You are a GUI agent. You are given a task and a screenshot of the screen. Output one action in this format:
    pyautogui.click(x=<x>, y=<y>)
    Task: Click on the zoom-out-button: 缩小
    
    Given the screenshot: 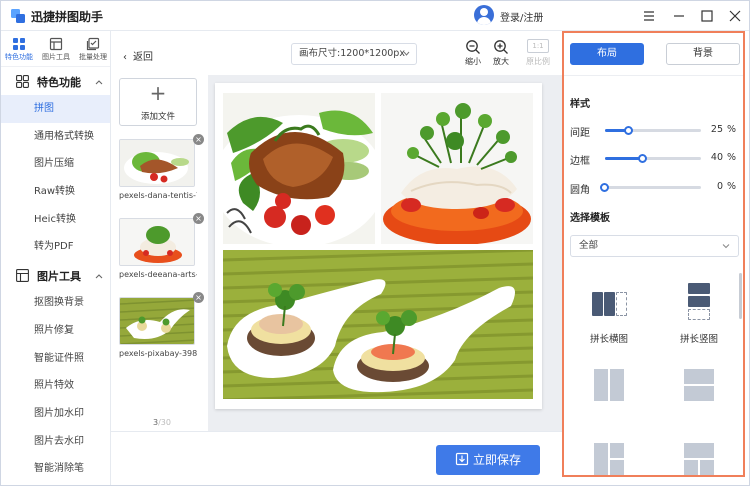 What is the action you would take?
    pyautogui.click(x=473, y=53)
    